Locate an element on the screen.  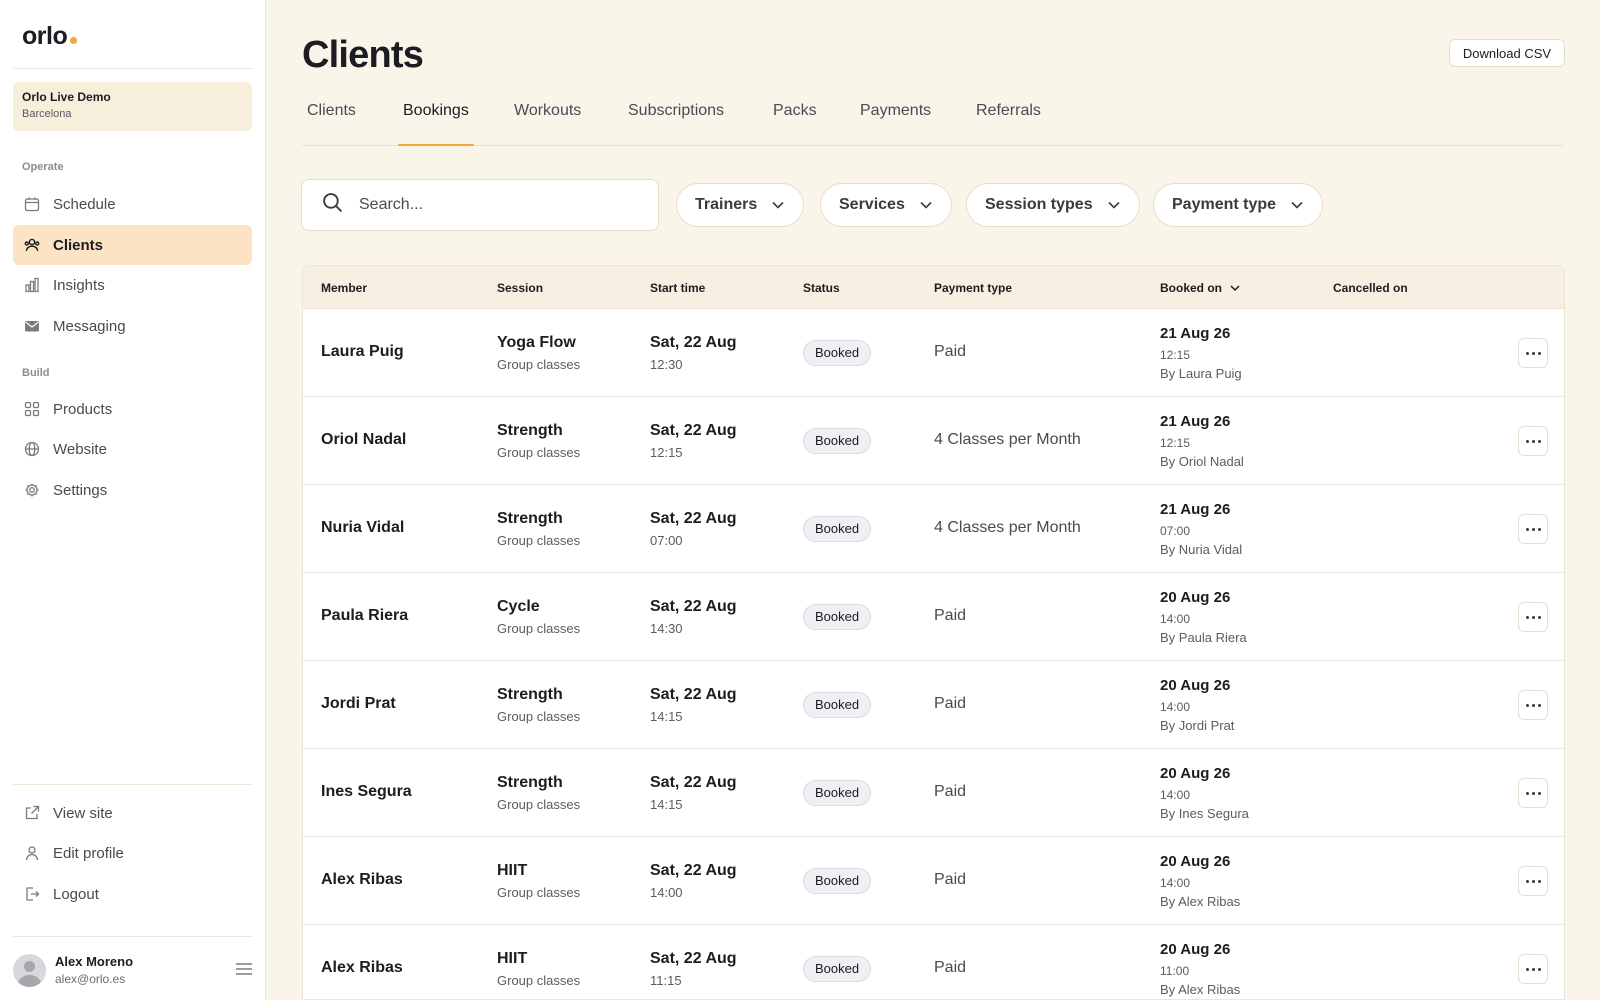
sidebar-item-schedule: Schedule is located at coordinates (132, 204).